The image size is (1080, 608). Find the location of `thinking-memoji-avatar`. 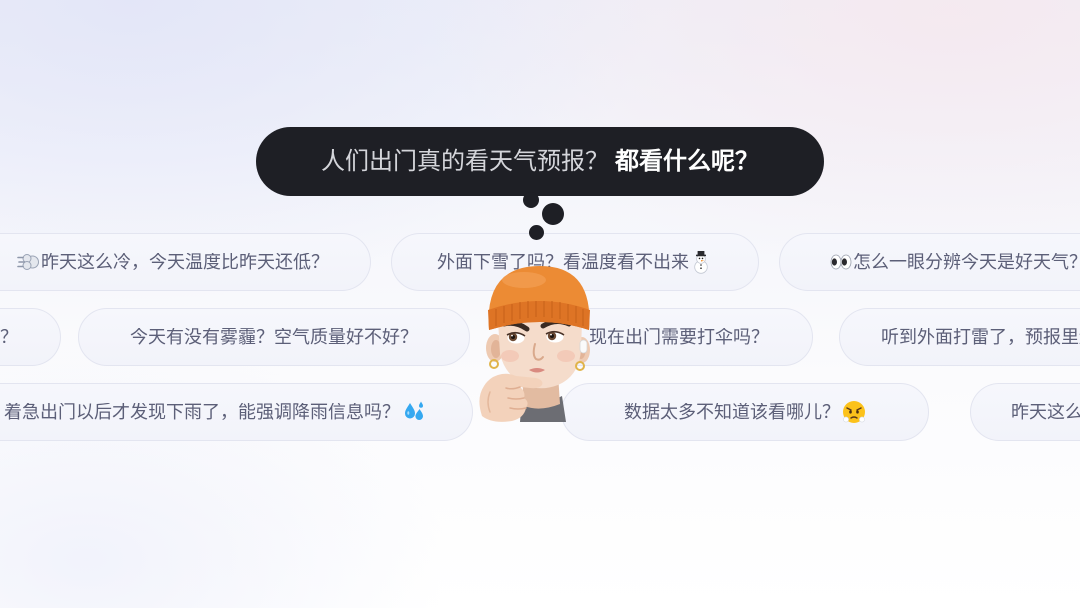

thinking-memoji-avatar is located at coordinates (538, 344).